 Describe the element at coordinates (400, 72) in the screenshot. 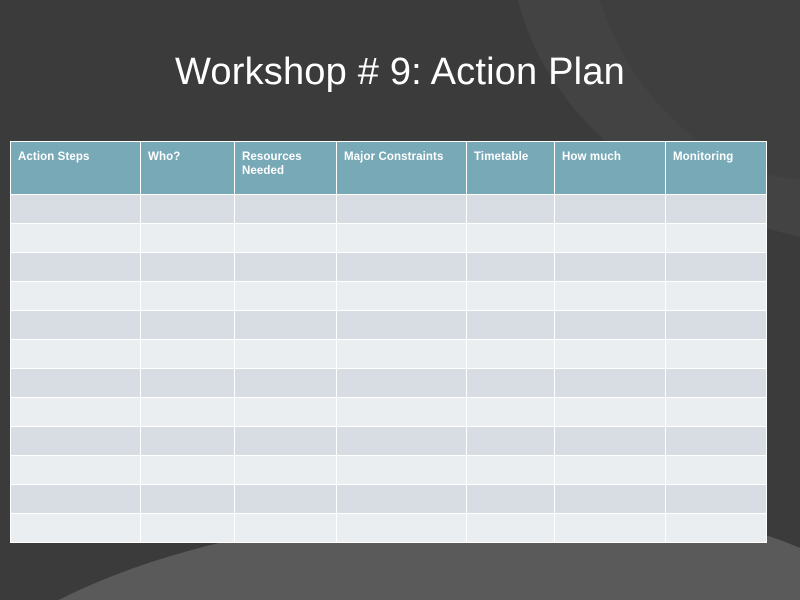

I see `slide-title: Workshop # 9: Action Plan` at that location.